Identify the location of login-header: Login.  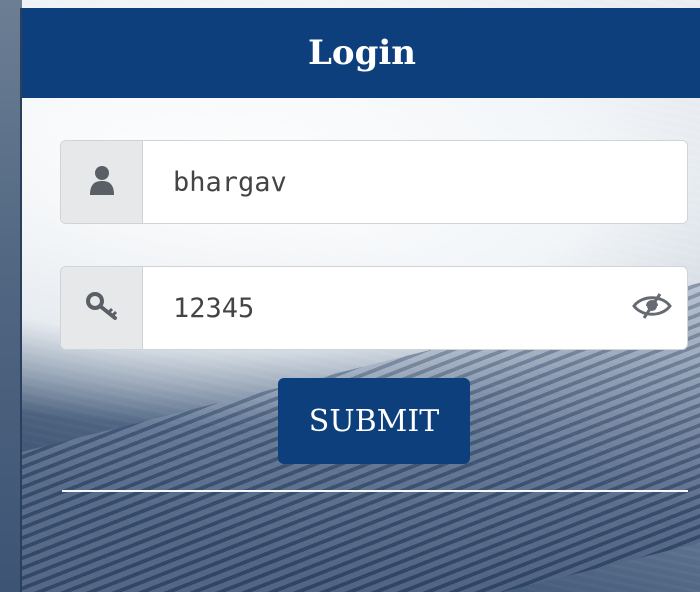
(361, 53).